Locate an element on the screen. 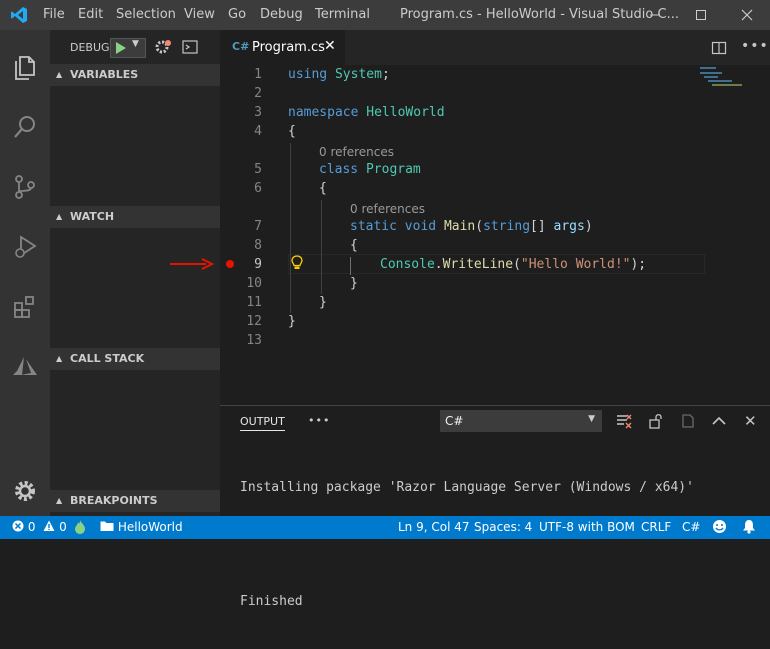 This screenshot has width=770, height=649. panel-more-icon: ••• is located at coordinates (319, 420).